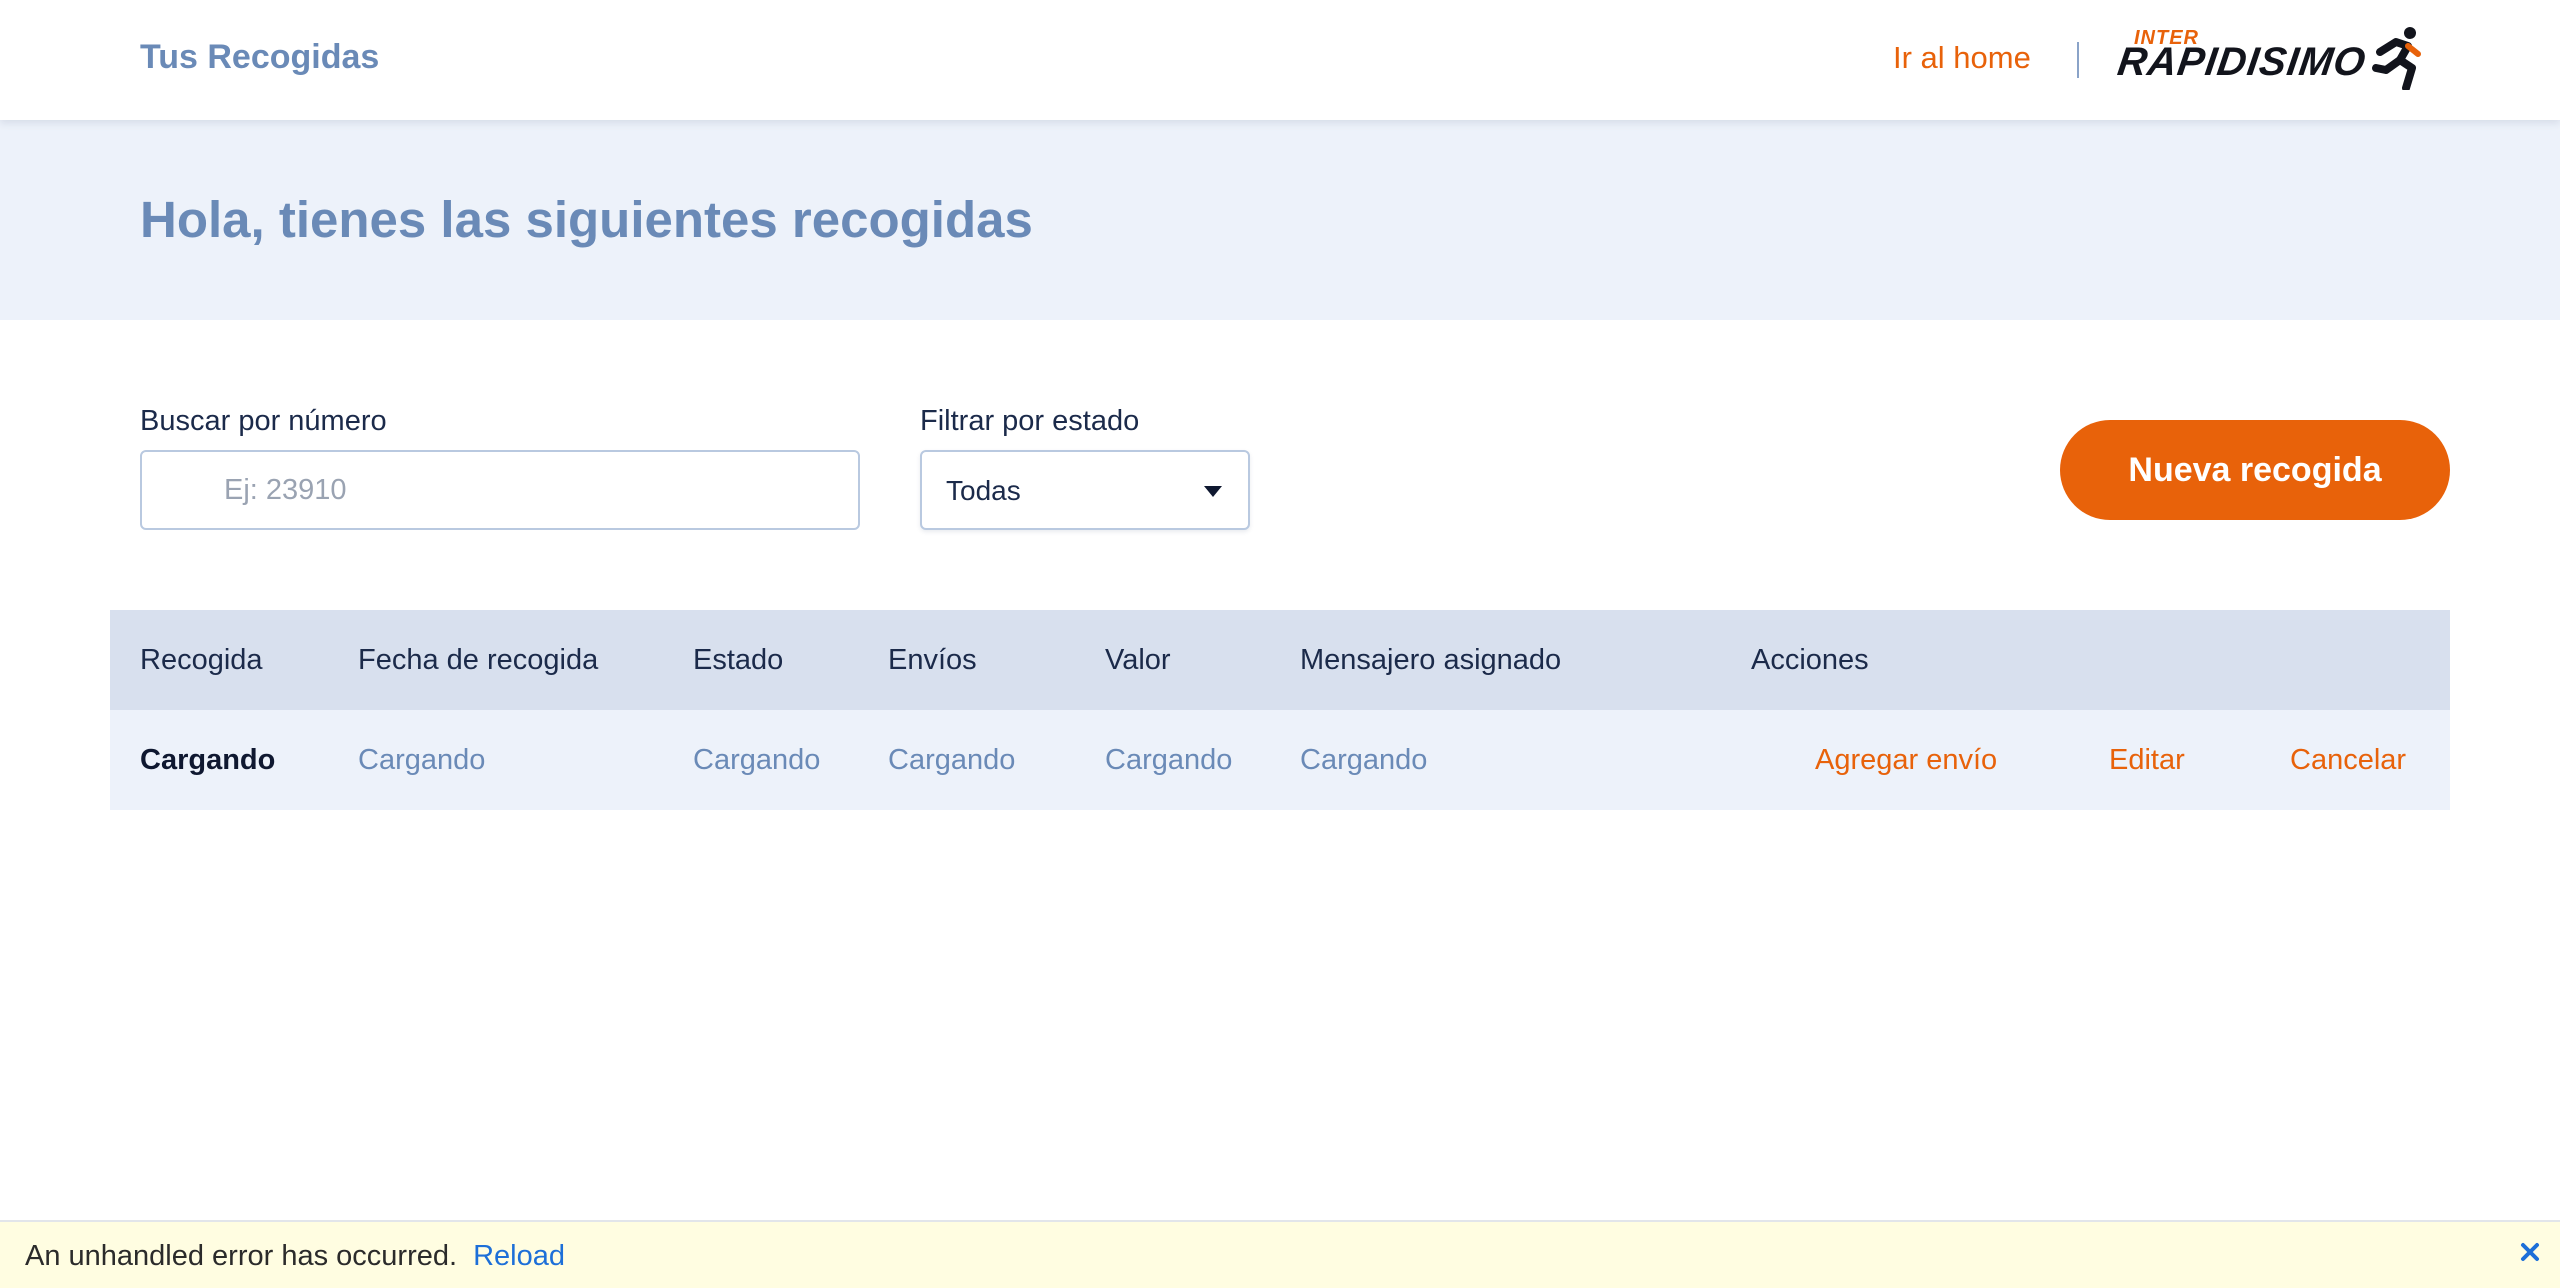 The width and height of the screenshot is (2560, 1288). What do you see at coordinates (201, 660) in the screenshot?
I see `column-header-recogida: Recogida` at bounding box center [201, 660].